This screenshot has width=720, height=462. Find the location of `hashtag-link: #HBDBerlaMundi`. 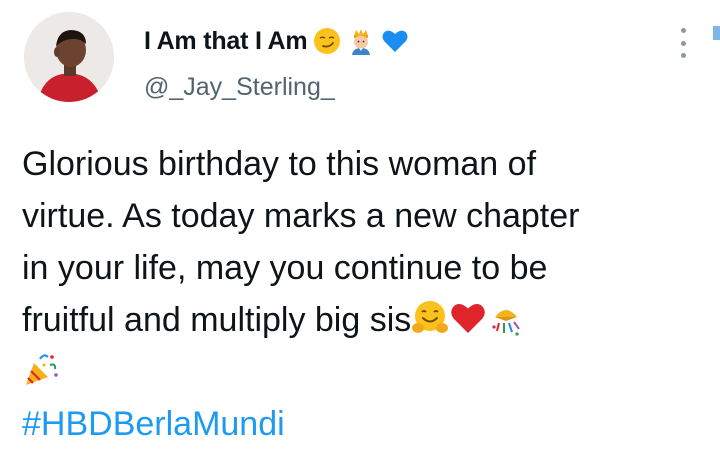

hashtag-link: #HBDBerlaMundi is located at coordinates (362, 424).